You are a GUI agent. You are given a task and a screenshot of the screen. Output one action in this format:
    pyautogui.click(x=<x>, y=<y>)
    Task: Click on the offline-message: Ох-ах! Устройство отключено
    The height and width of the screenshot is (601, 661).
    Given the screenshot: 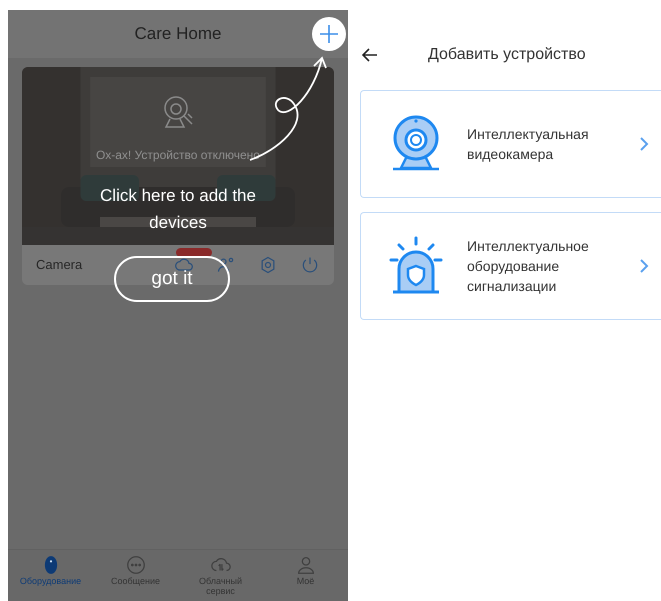 What is the action you would take?
    pyautogui.click(x=178, y=155)
    